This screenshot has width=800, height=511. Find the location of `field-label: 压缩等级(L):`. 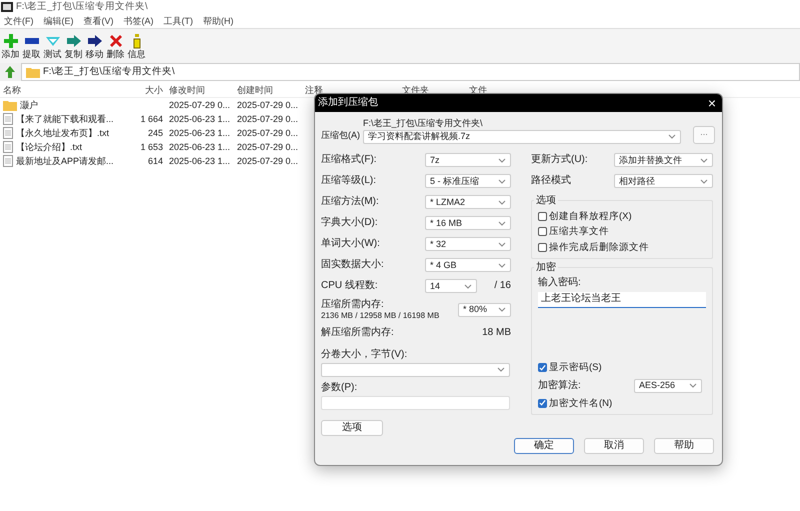

field-label: 压缩等级(L): is located at coordinates (349, 181).